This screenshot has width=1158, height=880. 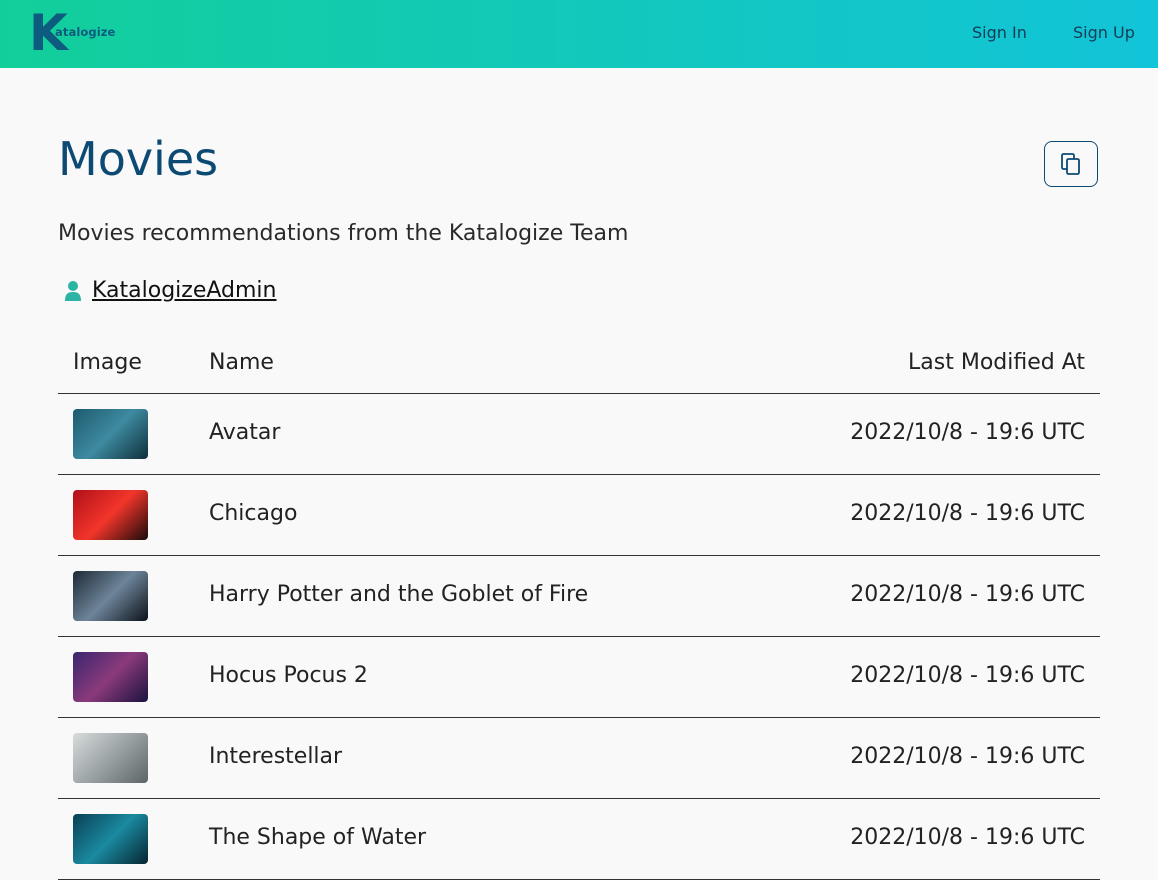 I want to click on table-row: Chicago 2022/10/8 - 19:6 UTC, so click(x=579, y=515).